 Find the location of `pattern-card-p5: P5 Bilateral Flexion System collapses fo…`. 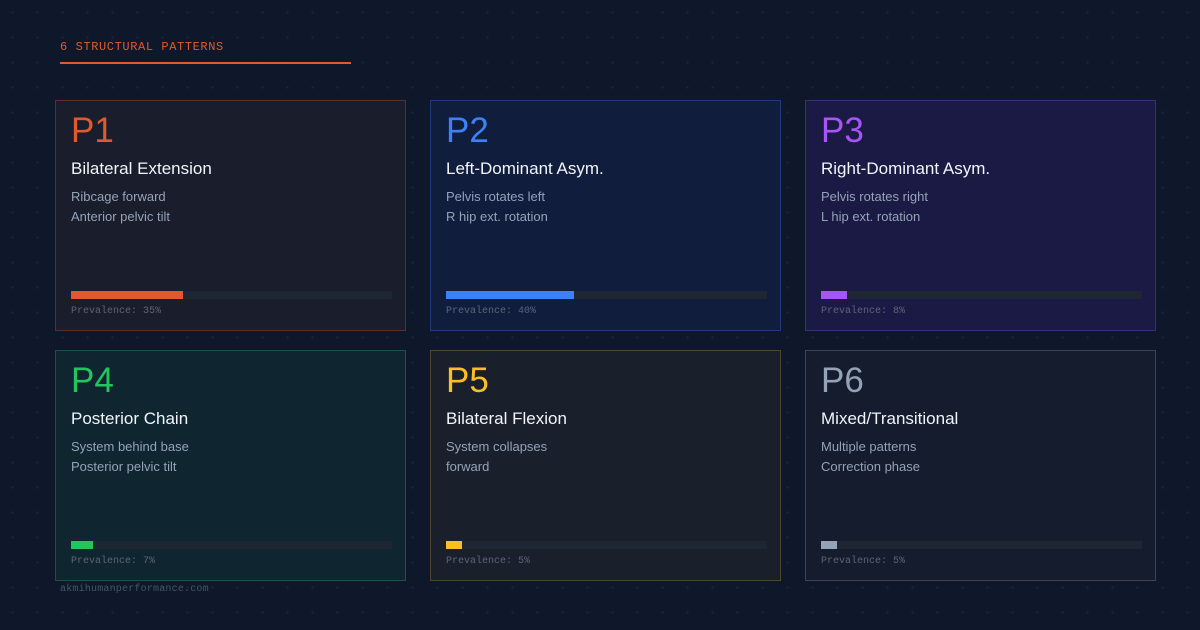

pattern-card-p5: P5 Bilateral Flexion System collapses fo… is located at coordinates (605, 465).